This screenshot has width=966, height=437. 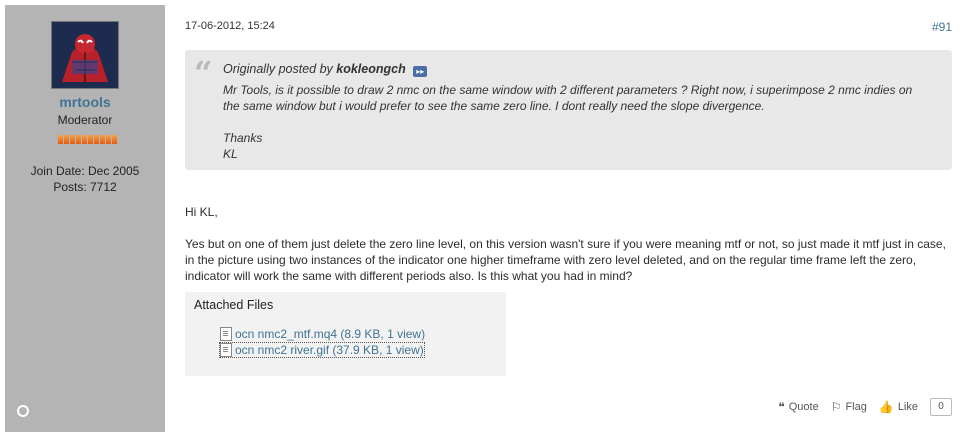 I want to click on message-greeting: Hi KL,, so click(x=201, y=212).